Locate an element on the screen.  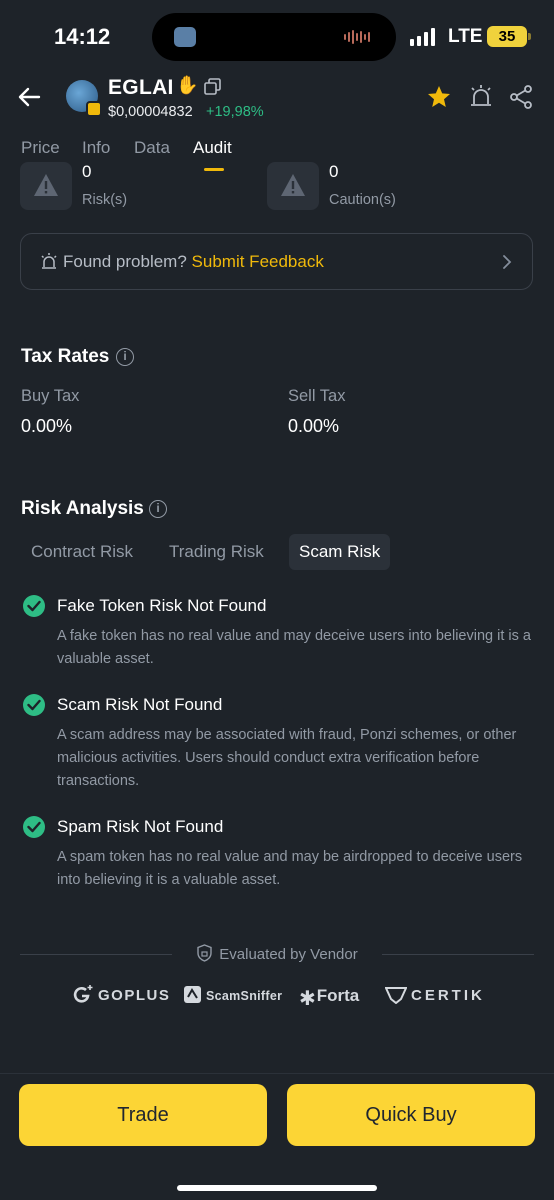
vendor-certik: CERTIK is located at coordinates (435, 996).